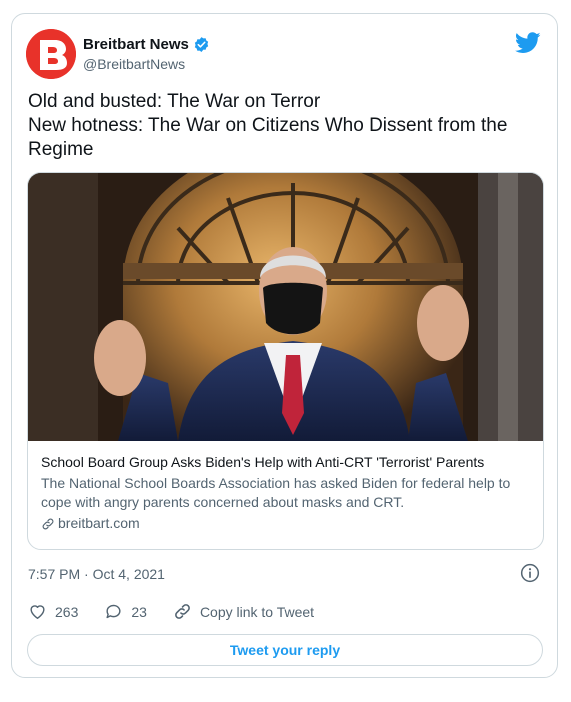 Image resolution: width=571 pixels, height=702 pixels. I want to click on author-name: Breitbart News, so click(136, 44).